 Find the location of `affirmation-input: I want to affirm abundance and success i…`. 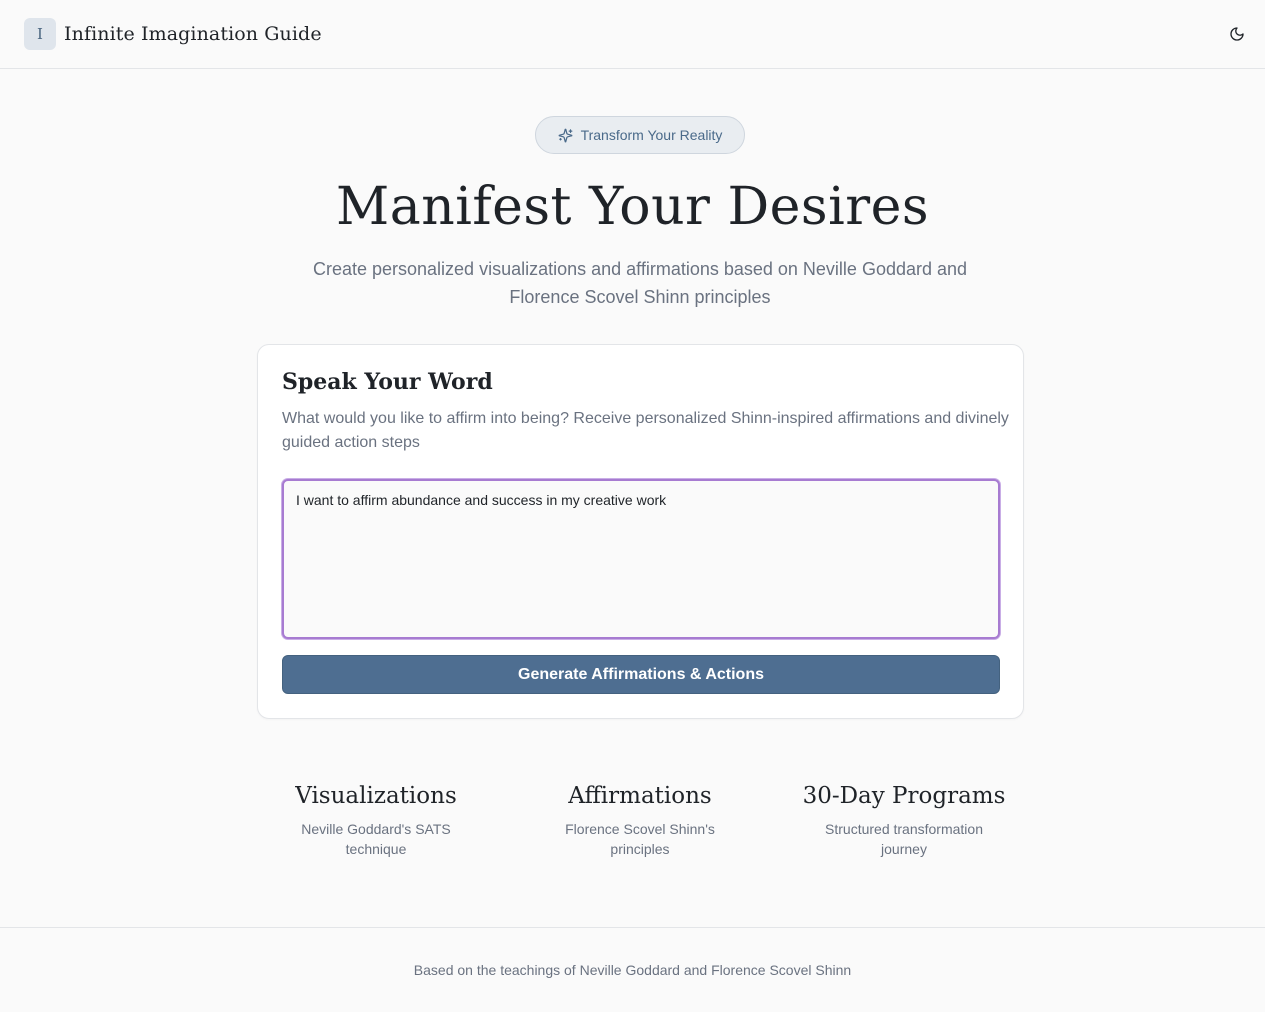

affirmation-input: I want to affirm abundance and success i… is located at coordinates (641, 559).